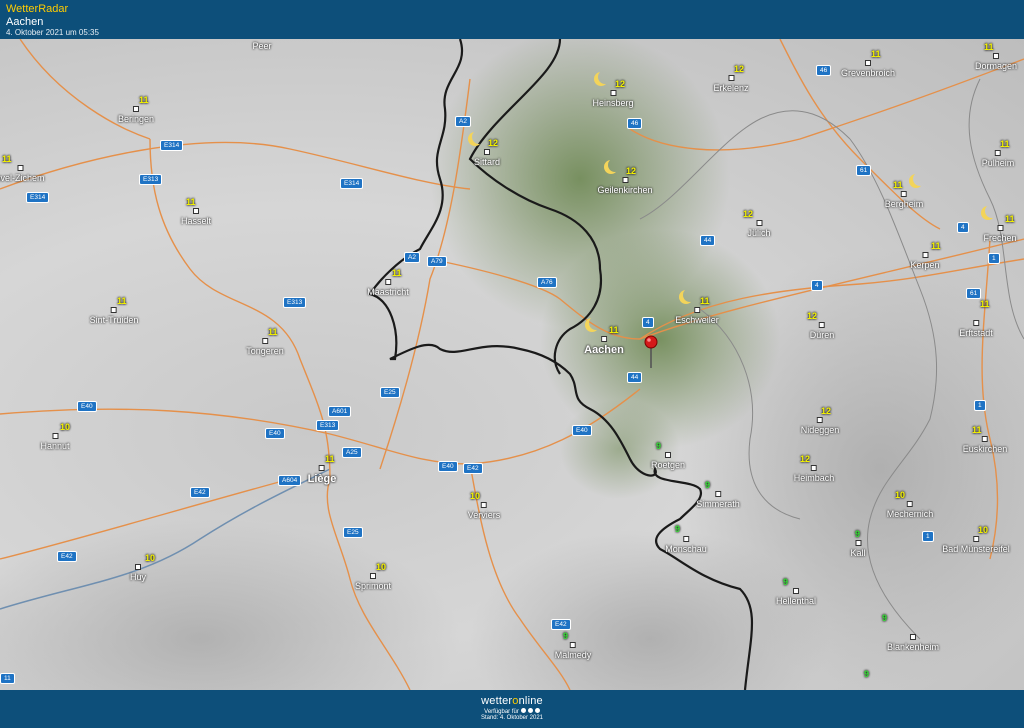  Describe the element at coordinates (484, 511) in the screenshot. I see `city-label: Verviers` at that location.